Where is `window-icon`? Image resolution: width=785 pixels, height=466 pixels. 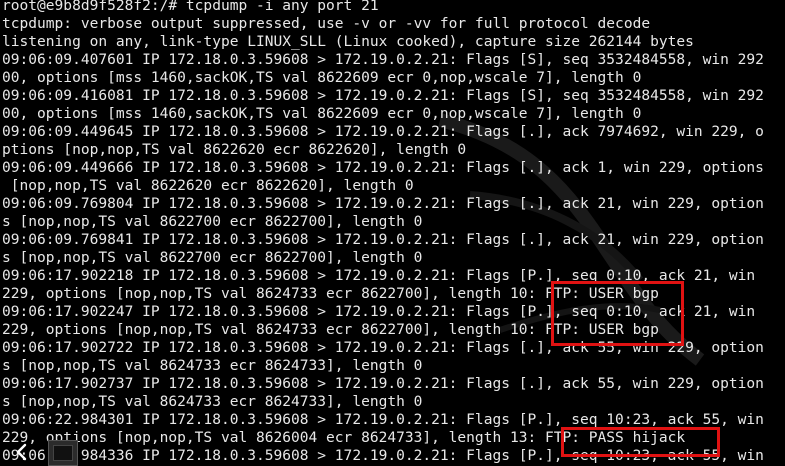
window-icon is located at coordinates (63, 453).